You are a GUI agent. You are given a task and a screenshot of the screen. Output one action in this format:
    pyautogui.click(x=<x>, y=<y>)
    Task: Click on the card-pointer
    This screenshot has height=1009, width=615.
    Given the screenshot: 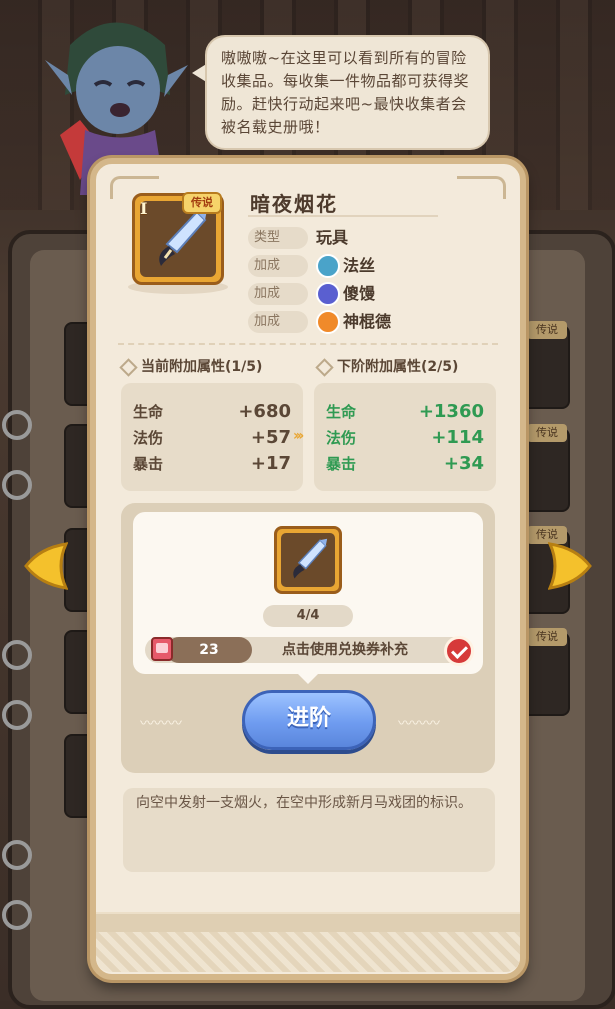 What is the action you would take?
    pyautogui.click(x=308, y=679)
    